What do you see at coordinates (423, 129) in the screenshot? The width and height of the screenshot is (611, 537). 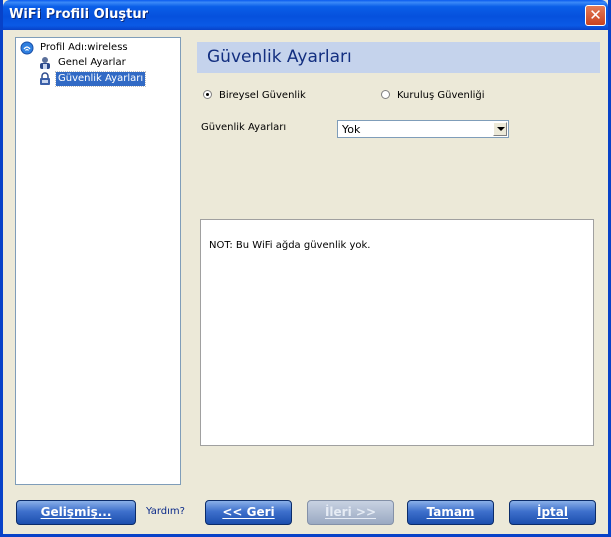 I see `security-type-select: Yok` at bounding box center [423, 129].